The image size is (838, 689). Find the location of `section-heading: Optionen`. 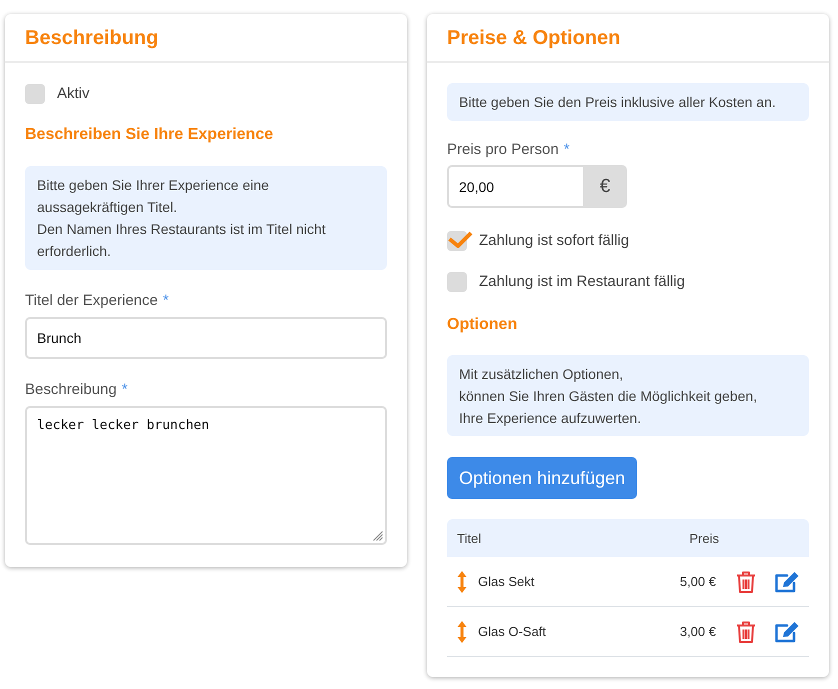

section-heading: Optionen is located at coordinates (482, 325).